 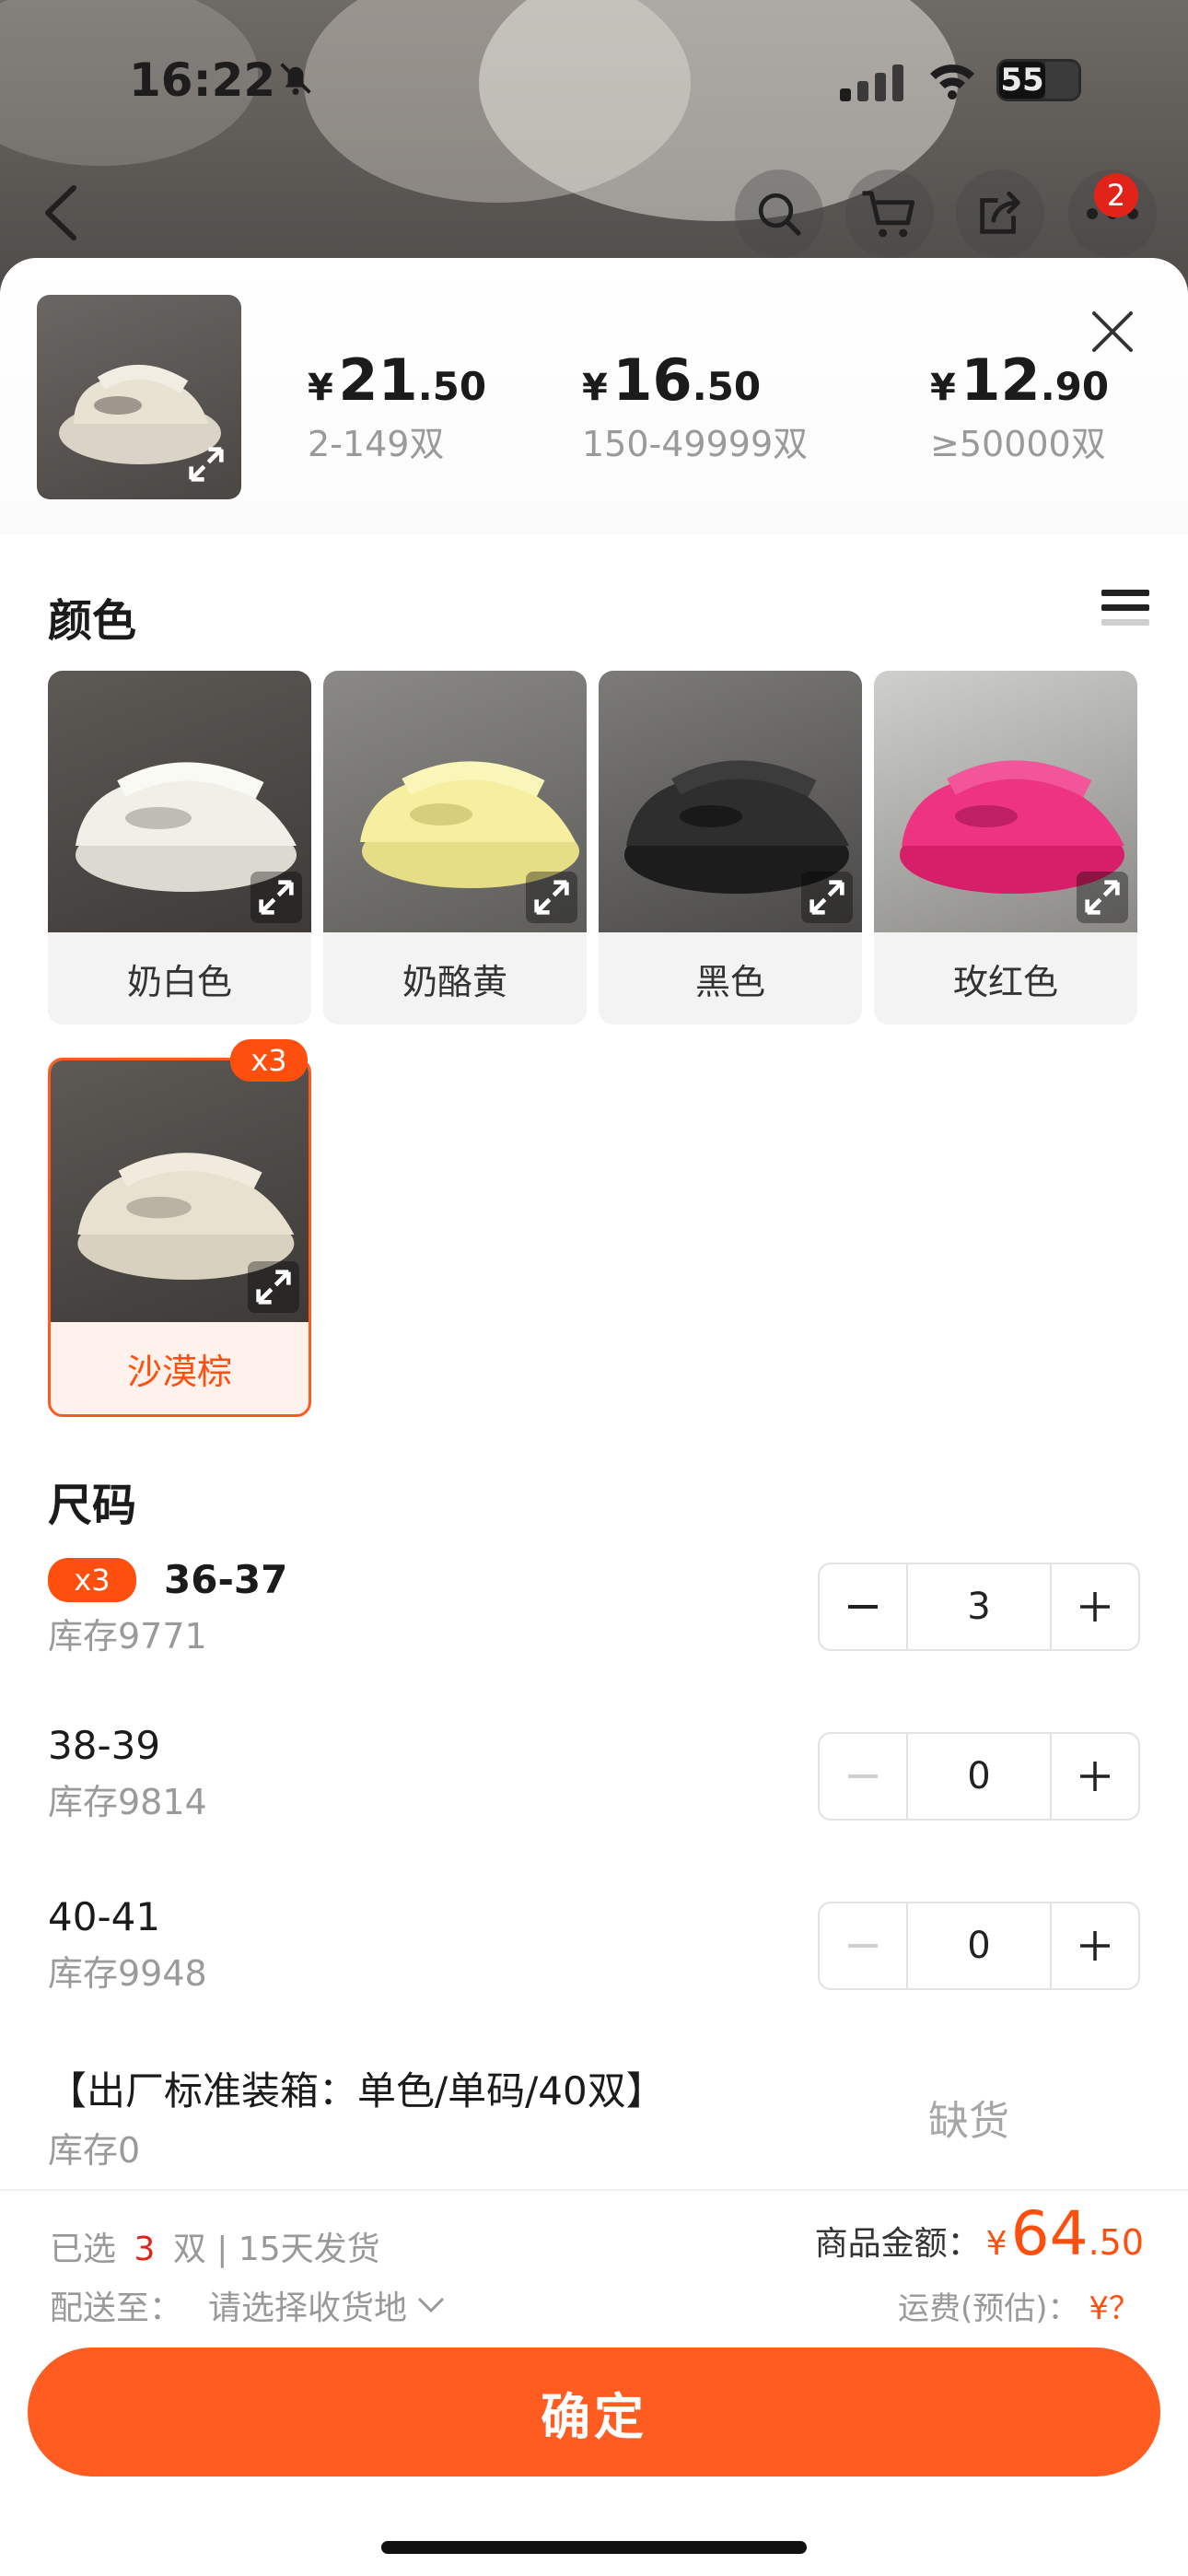 What do you see at coordinates (116, 2308) in the screenshot?
I see `ship-to-label: 配送至：` at bounding box center [116, 2308].